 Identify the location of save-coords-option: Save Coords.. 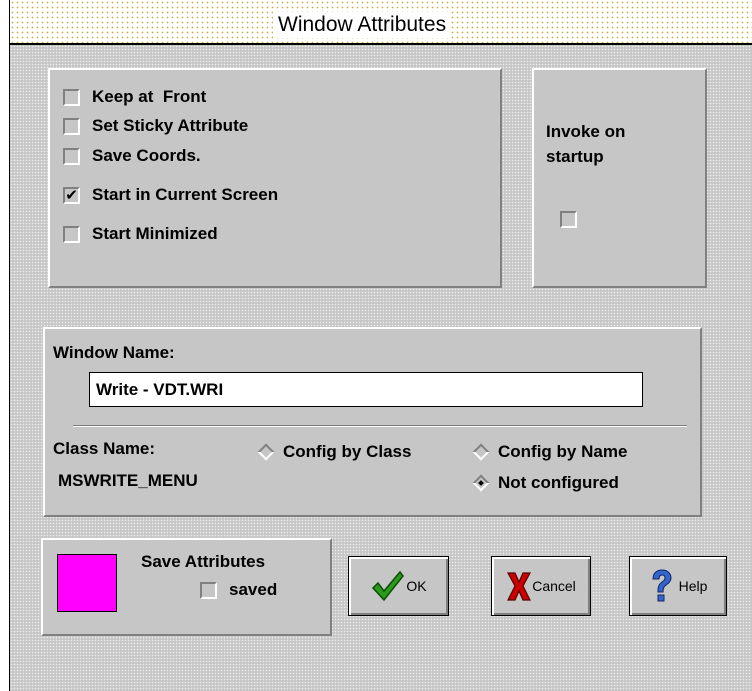
(132, 156).